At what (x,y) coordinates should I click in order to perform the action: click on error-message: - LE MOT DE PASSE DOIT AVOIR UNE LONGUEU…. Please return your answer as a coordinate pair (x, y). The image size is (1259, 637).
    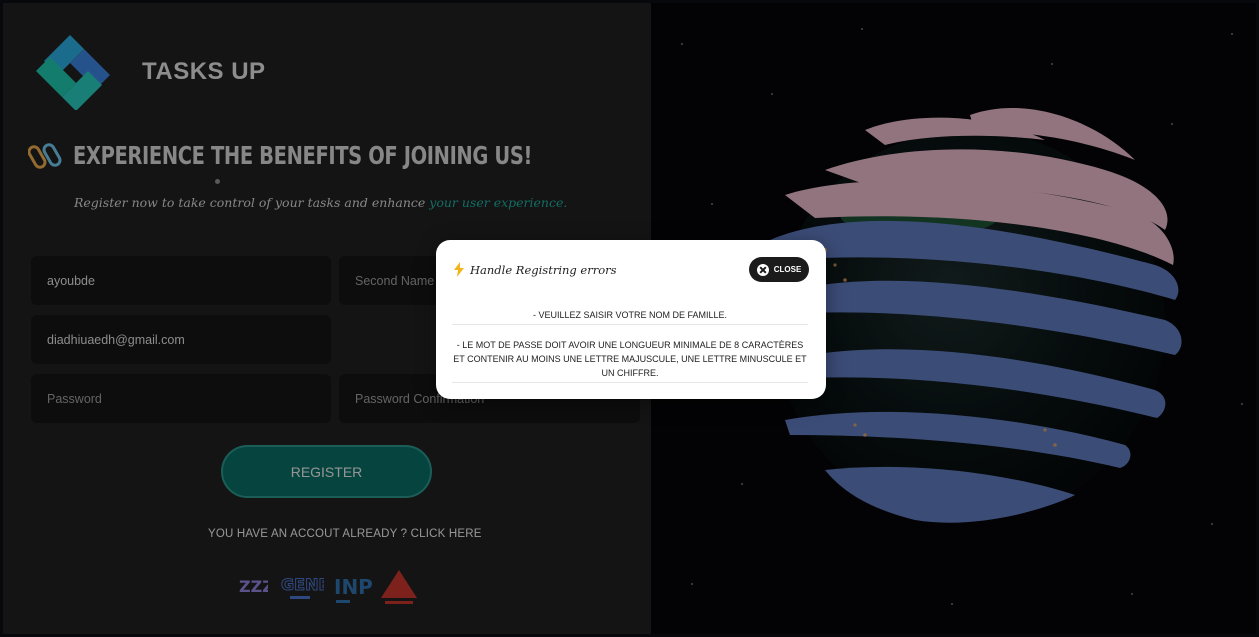
    Looking at the image, I should click on (630, 360).